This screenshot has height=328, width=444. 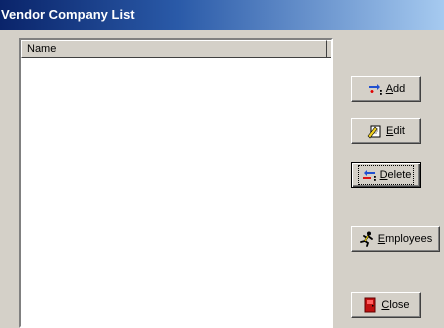 I want to click on add-button-label: Add, so click(x=395, y=89).